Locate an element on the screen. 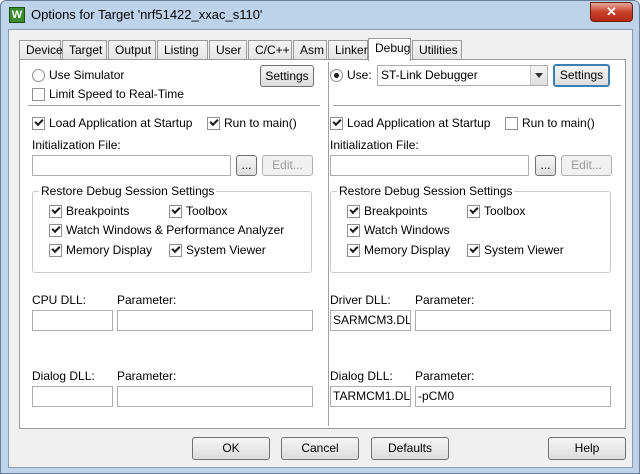 Image resolution: width=640 pixels, height=474 pixels. tab-target: Target is located at coordinates (84, 50).